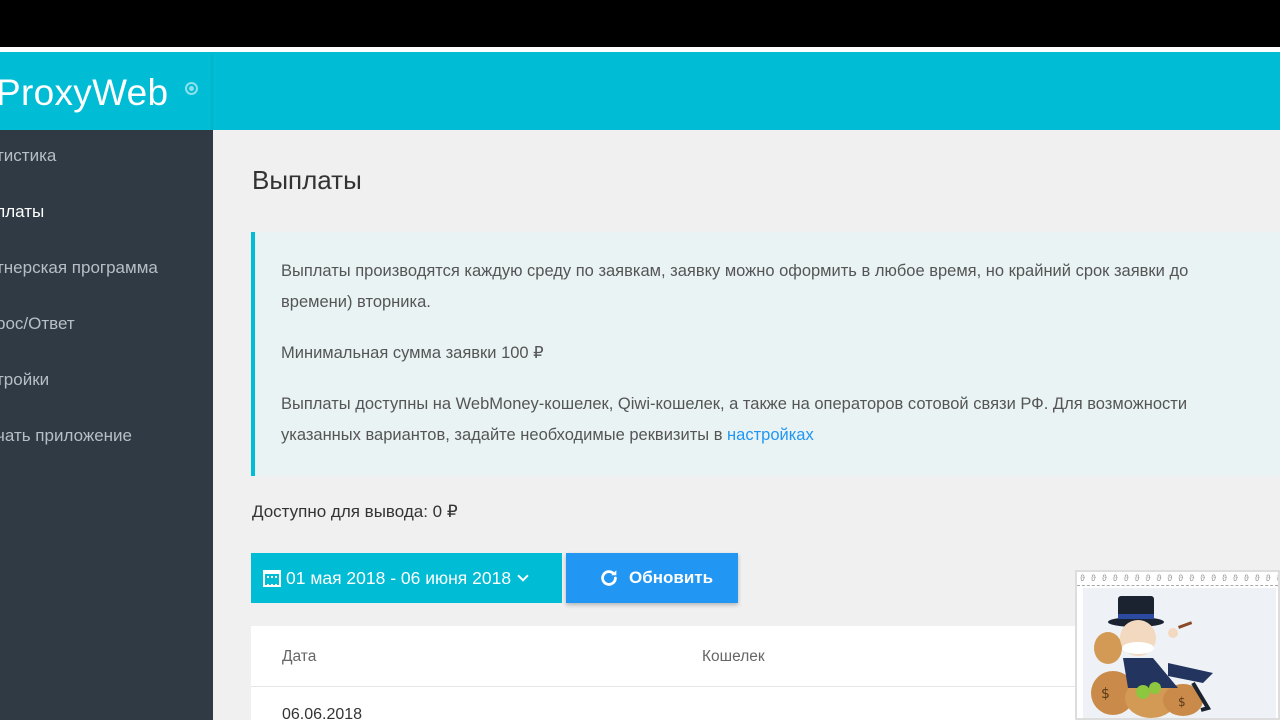 The height and width of the screenshot is (720, 1280). Describe the element at coordinates (24, 385) in the screenshot. I see `sidebar-item-settings: тройки` at that location.